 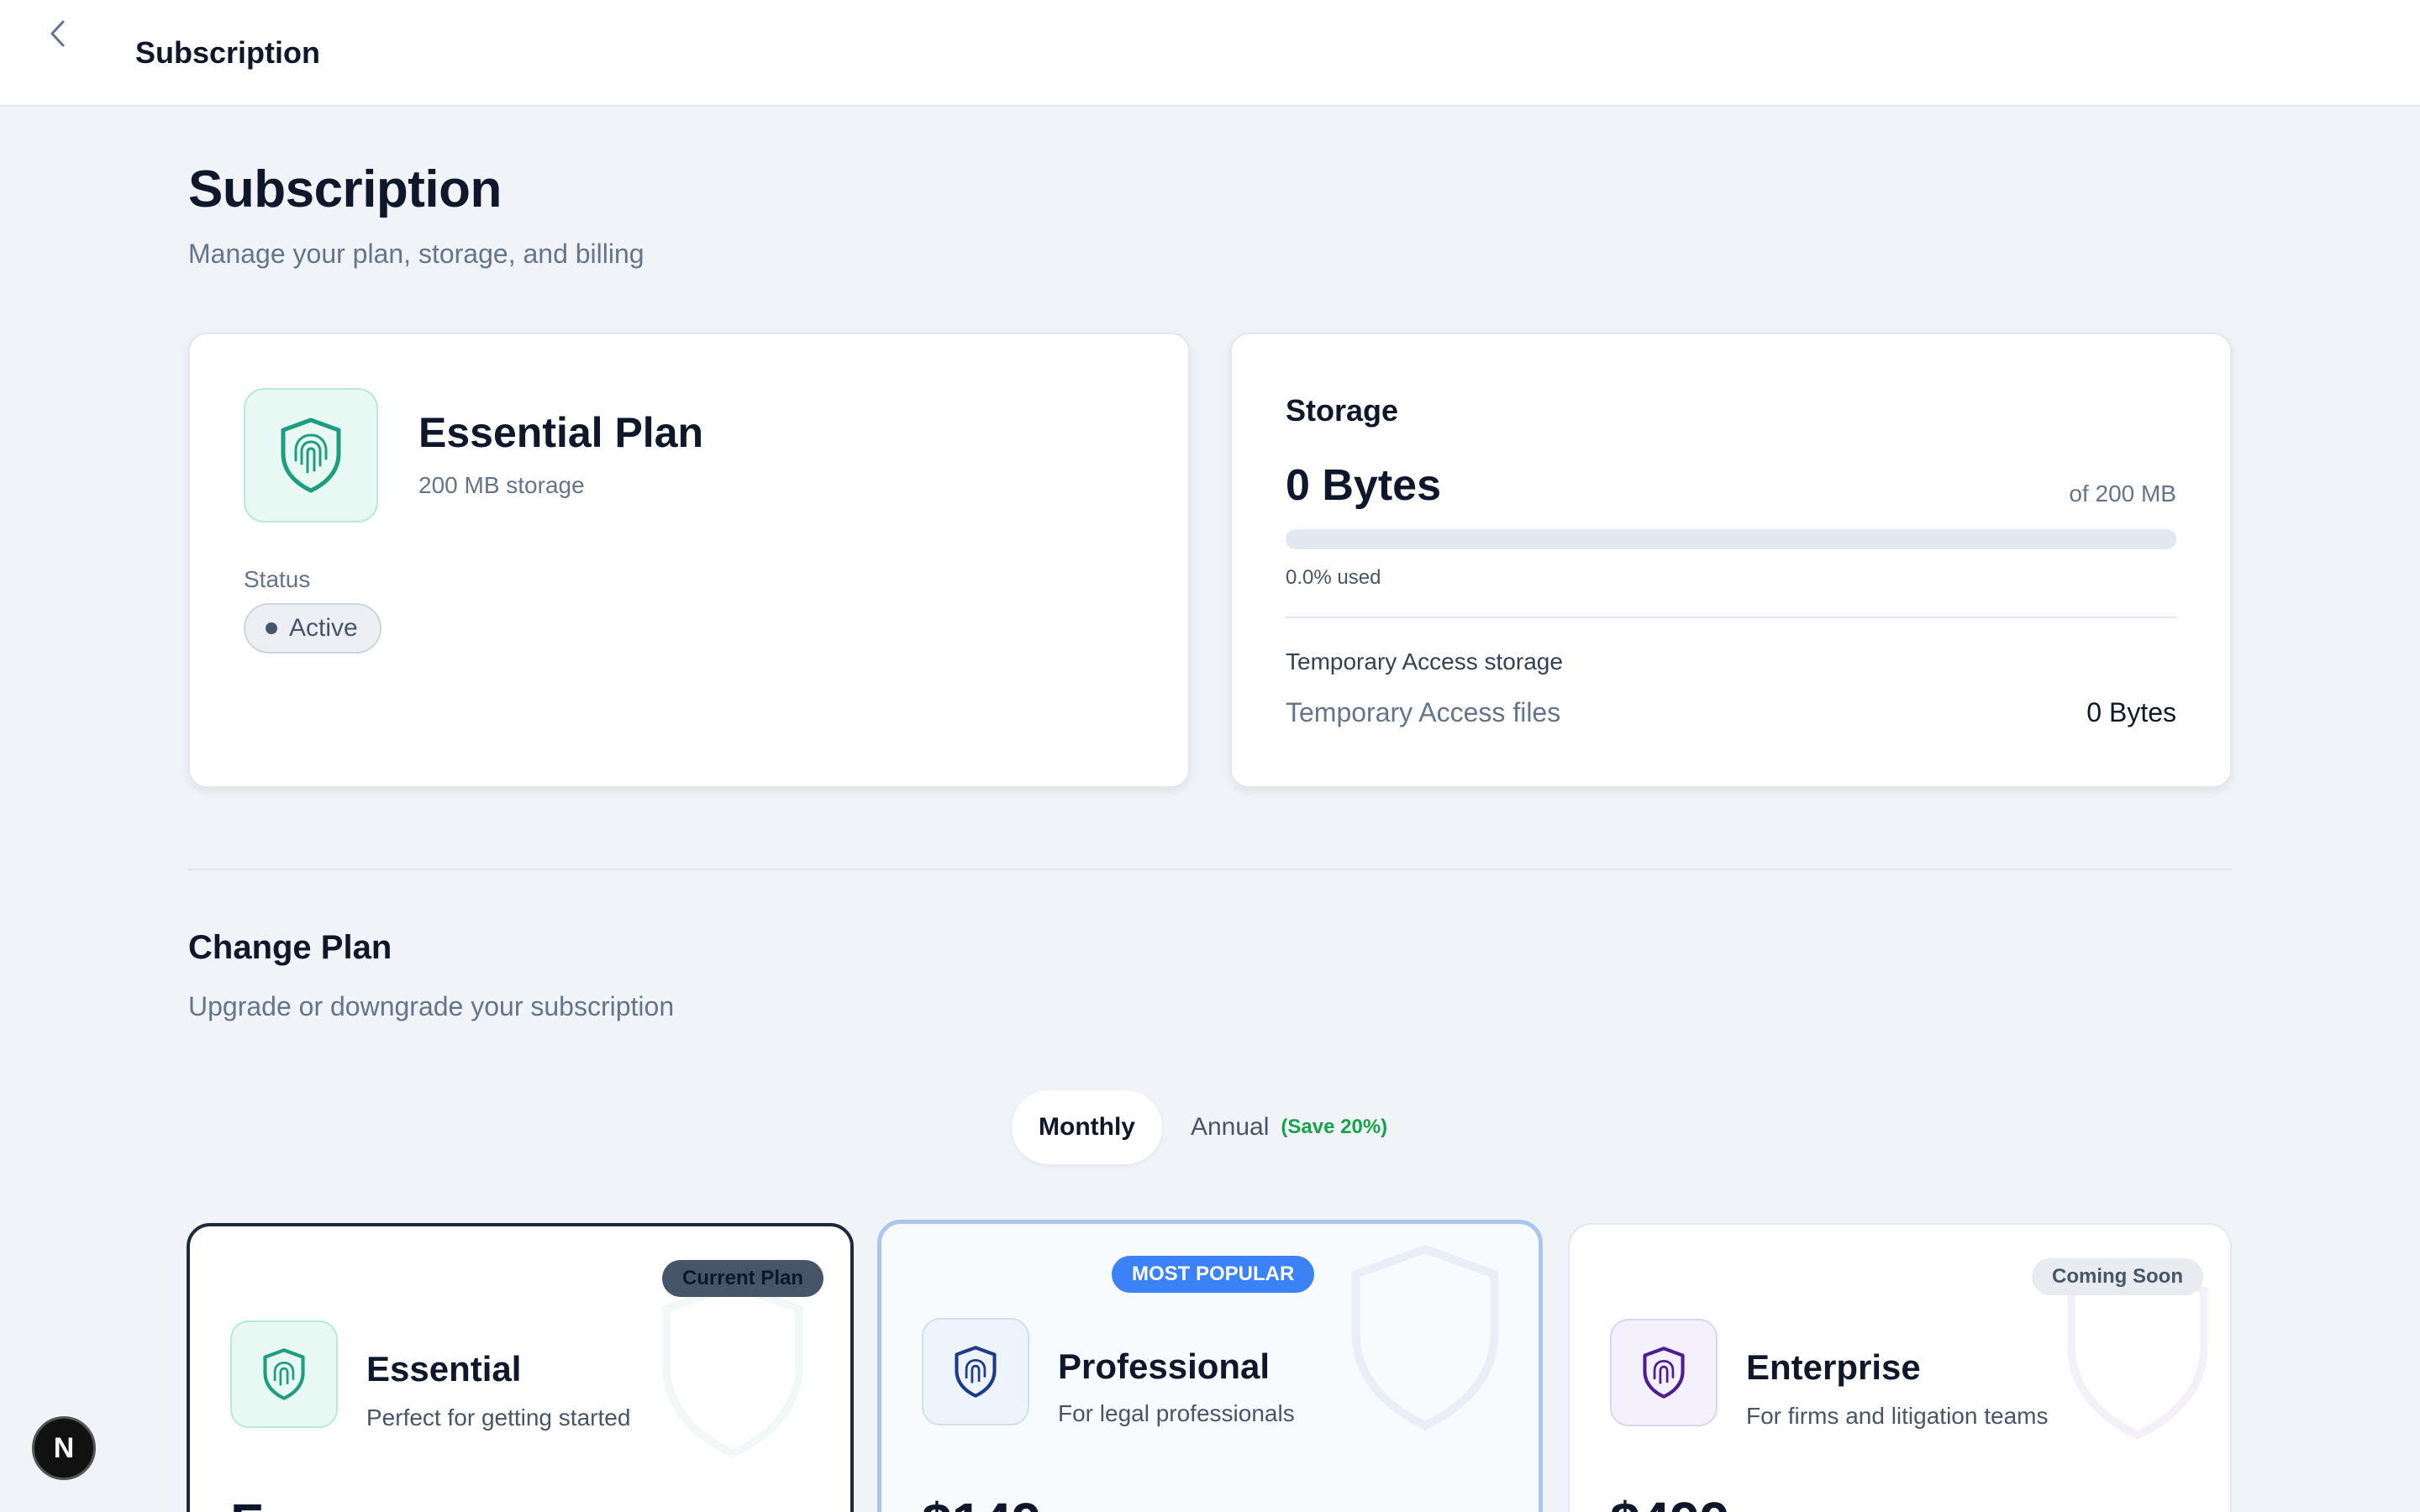 I want to click on current-plan-badge: Current Plan, so click(x=742, y=1278).